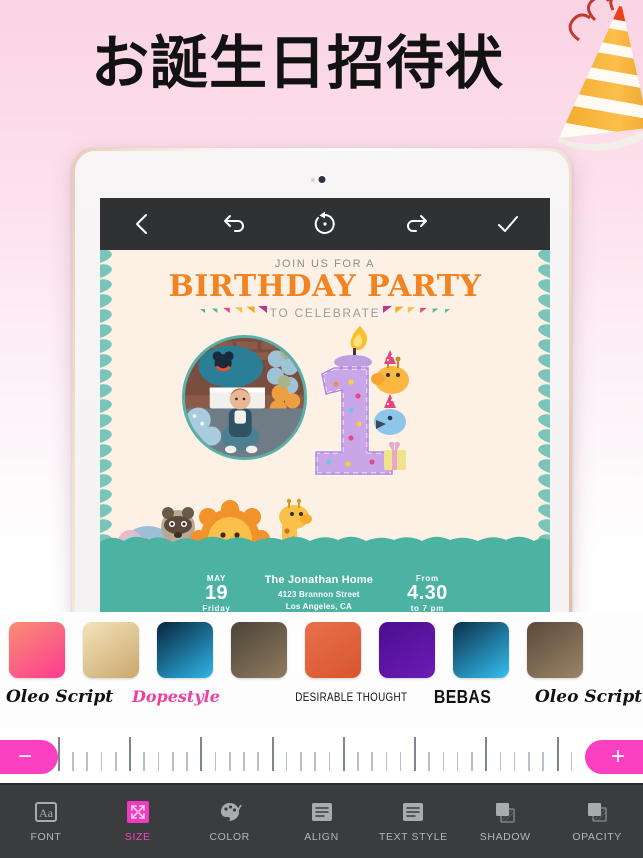 The width and height of the screenshot is (643, 858). What do you see at coordinates (24, 756) in the screenshot?
I see `minus-icon: −` at bounding box center [24, 756].